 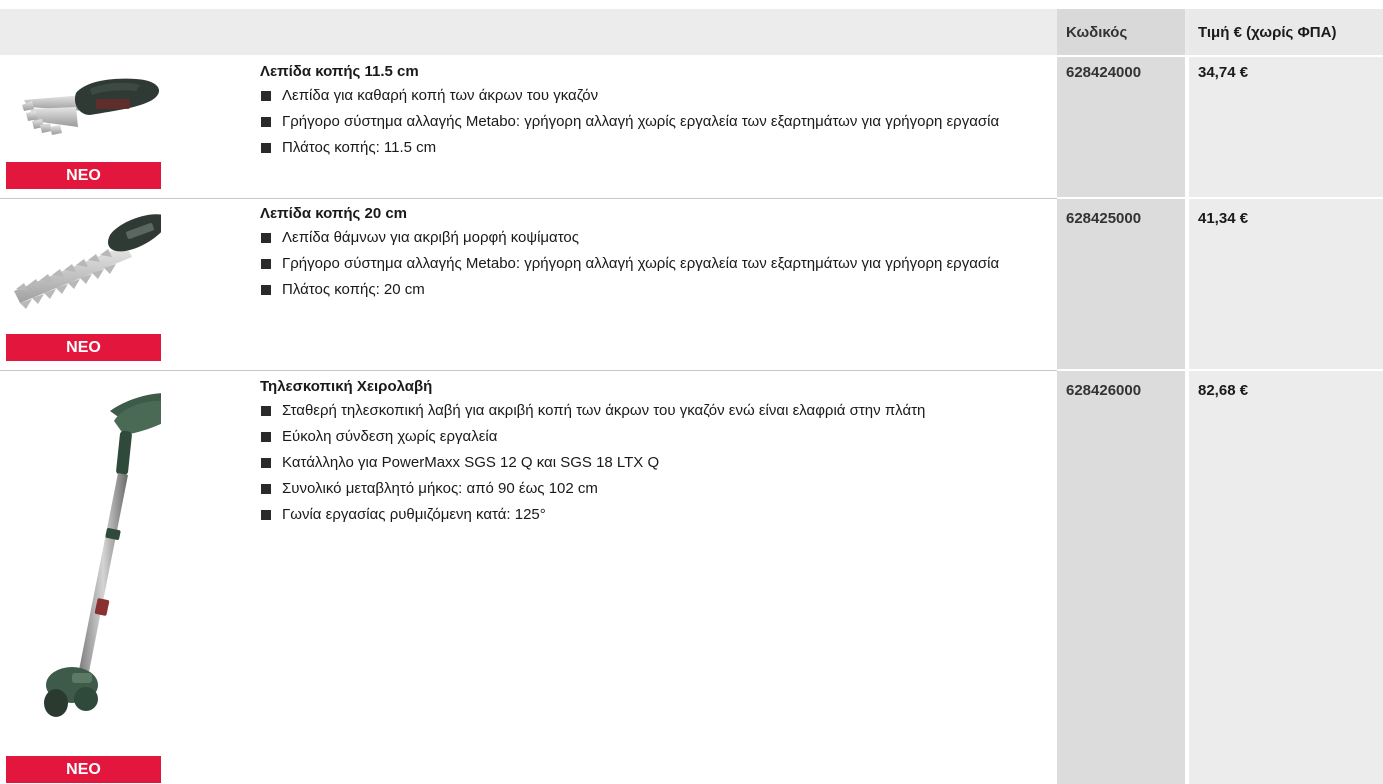 What do you see at coordinates (83, 110) in the screenshot?
I see `short-shear-blade-icon` at bounding box center [83, 110].